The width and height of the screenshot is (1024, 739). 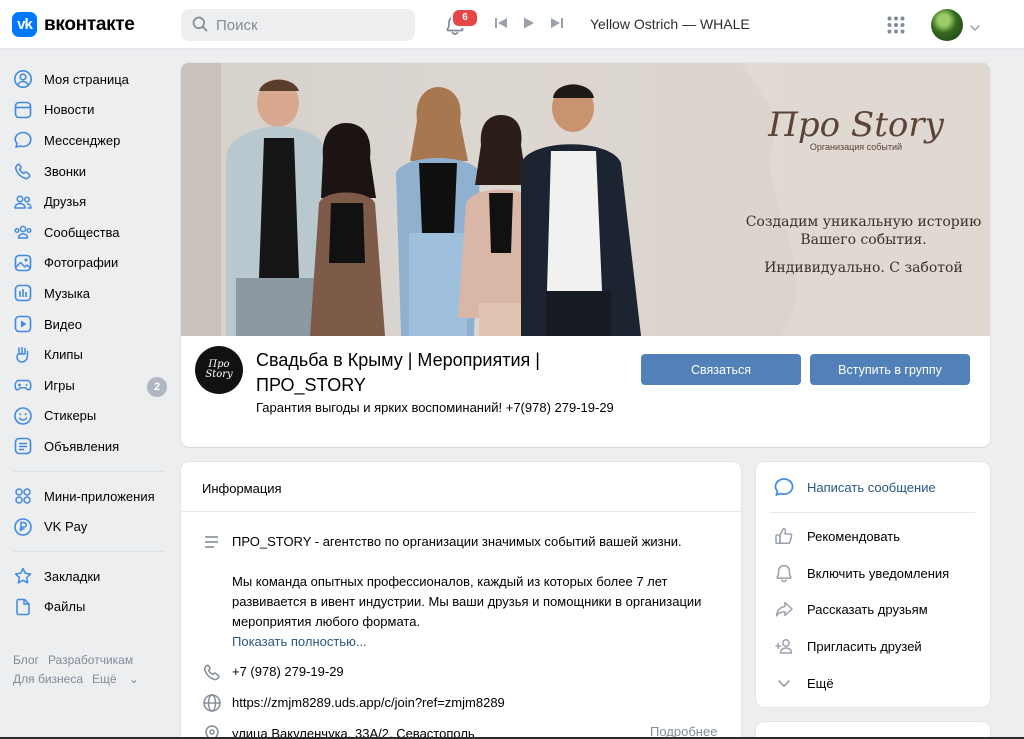 I want to click on thumbs-up-icon, so click(x=784, y=536).